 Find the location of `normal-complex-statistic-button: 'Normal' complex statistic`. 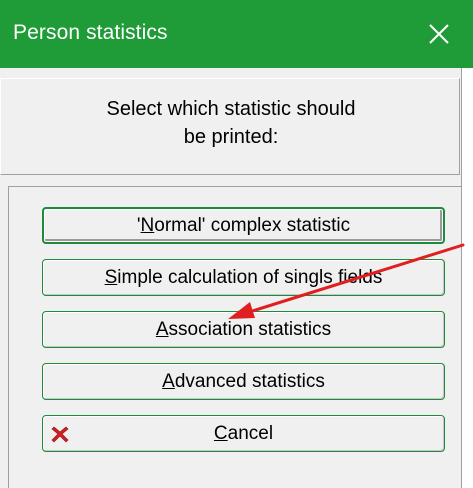

normal-complex-statistic-button: 'Normal' complex statistic is located at coordinates (243, 225).